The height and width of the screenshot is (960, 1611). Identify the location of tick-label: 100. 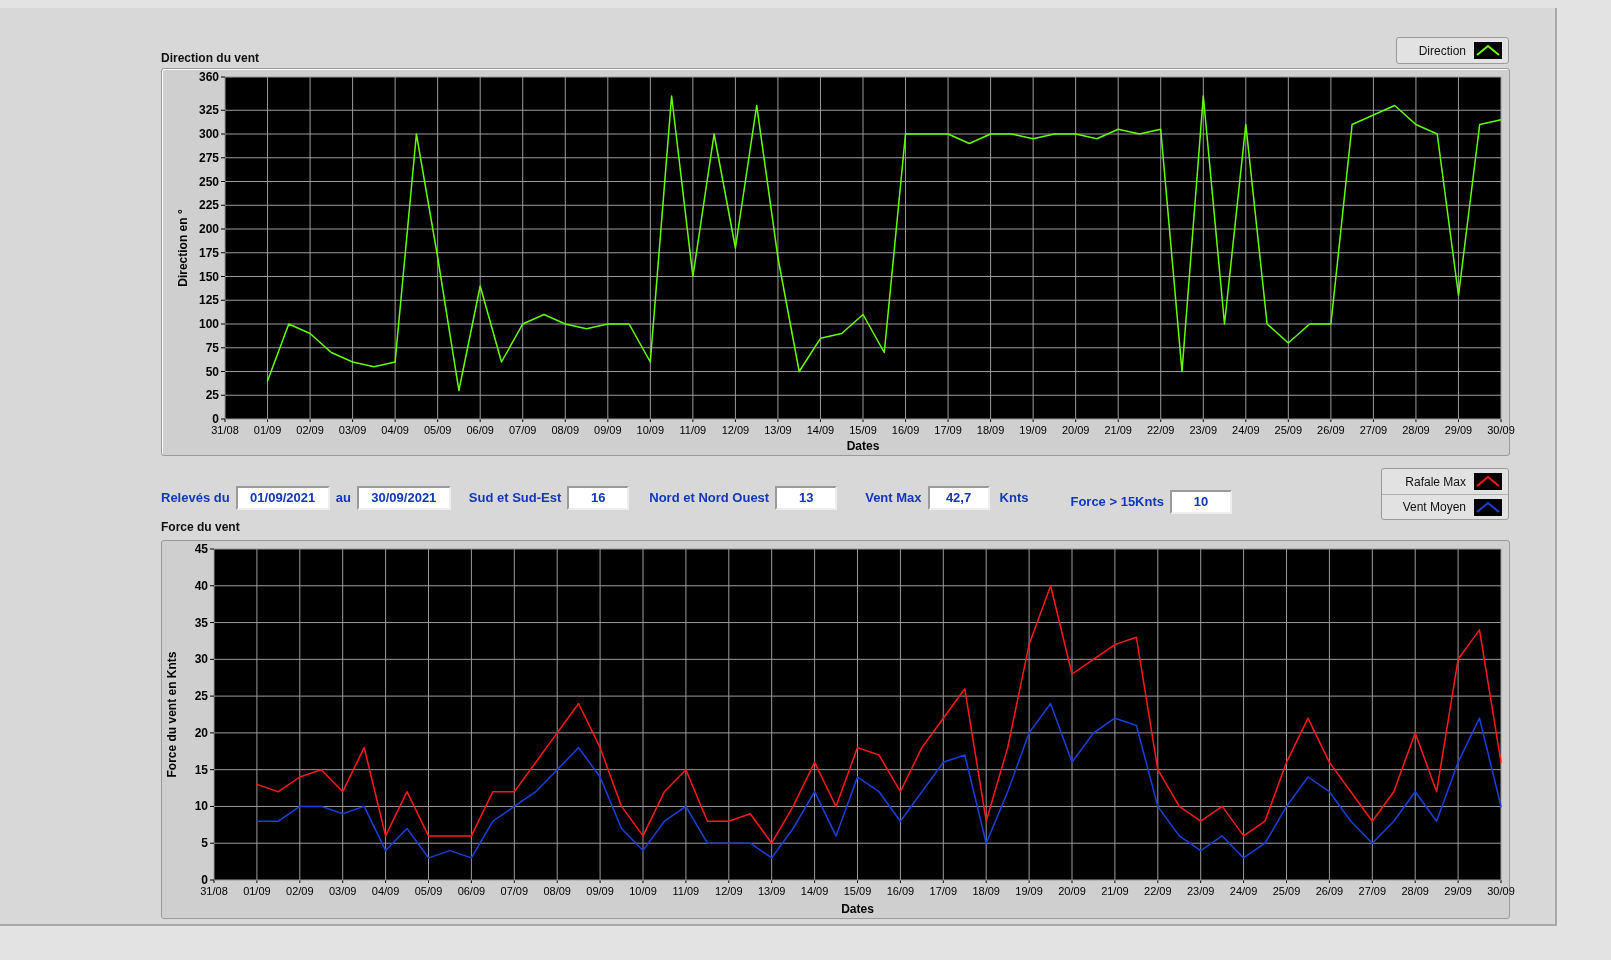
(208, 324).